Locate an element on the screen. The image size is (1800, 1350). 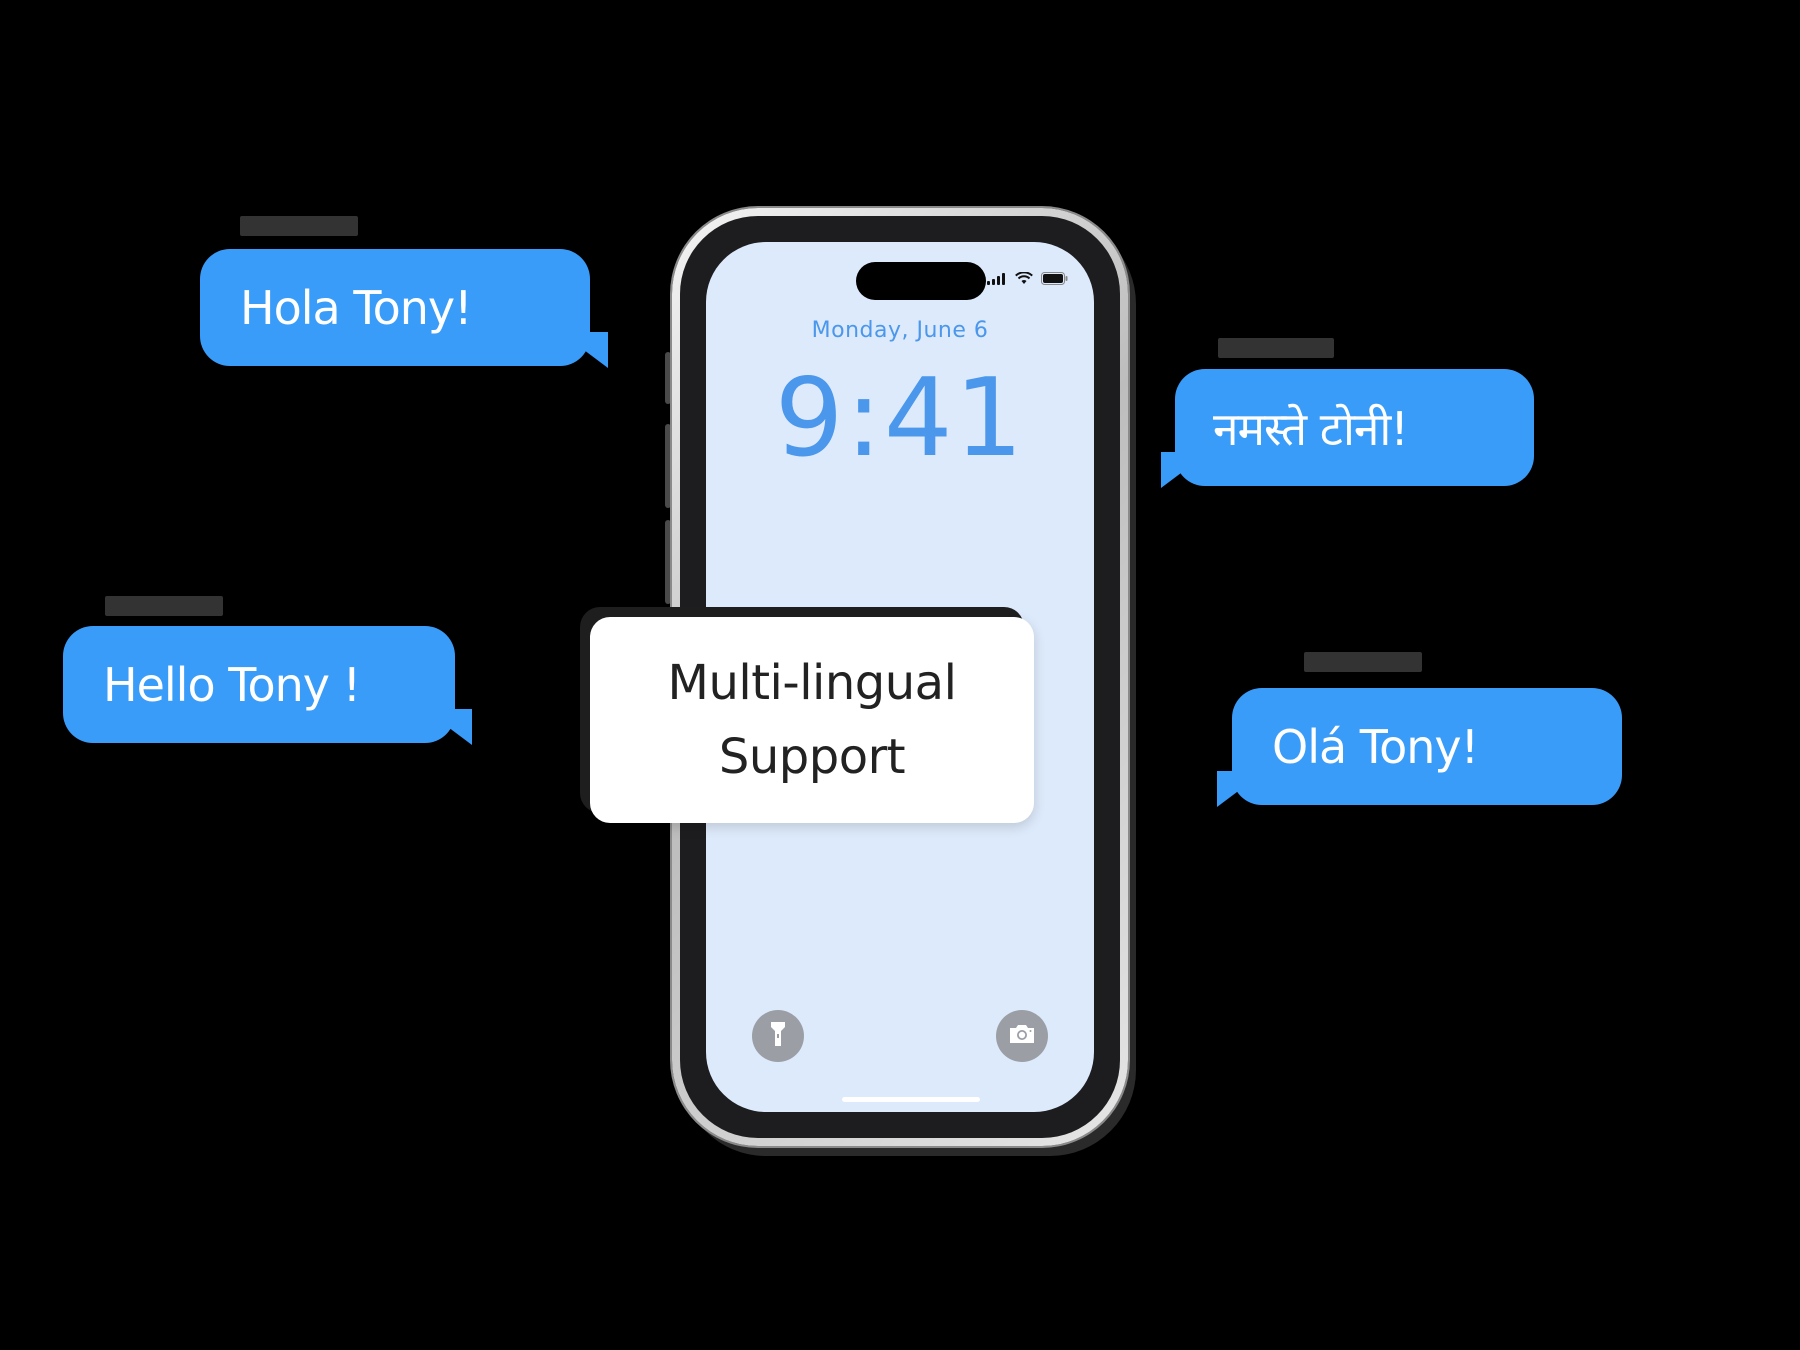
chat-bubble-portuguese: Olá Tony! is located at coordinates (1427, 746).